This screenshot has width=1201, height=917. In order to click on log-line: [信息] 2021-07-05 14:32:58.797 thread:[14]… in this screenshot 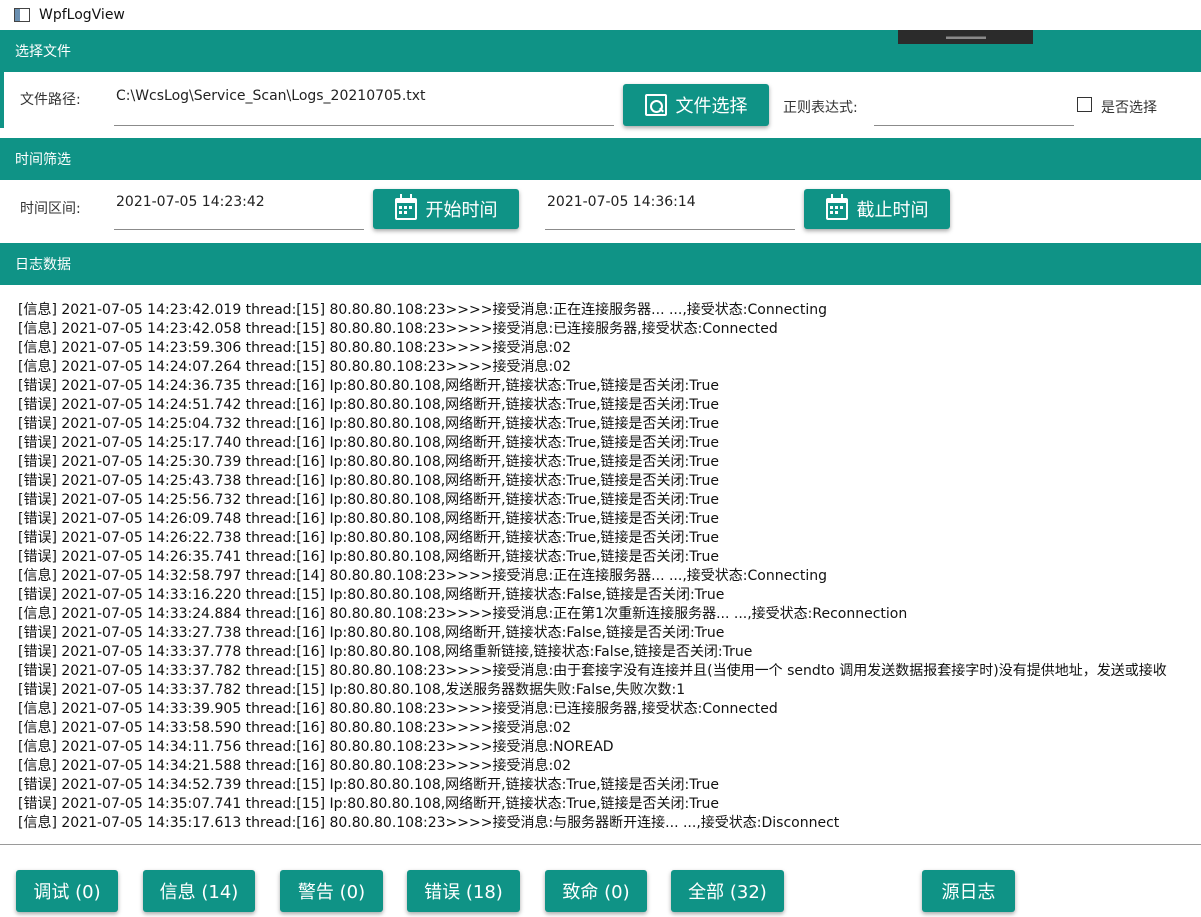, I will do `click(423, 576)`.